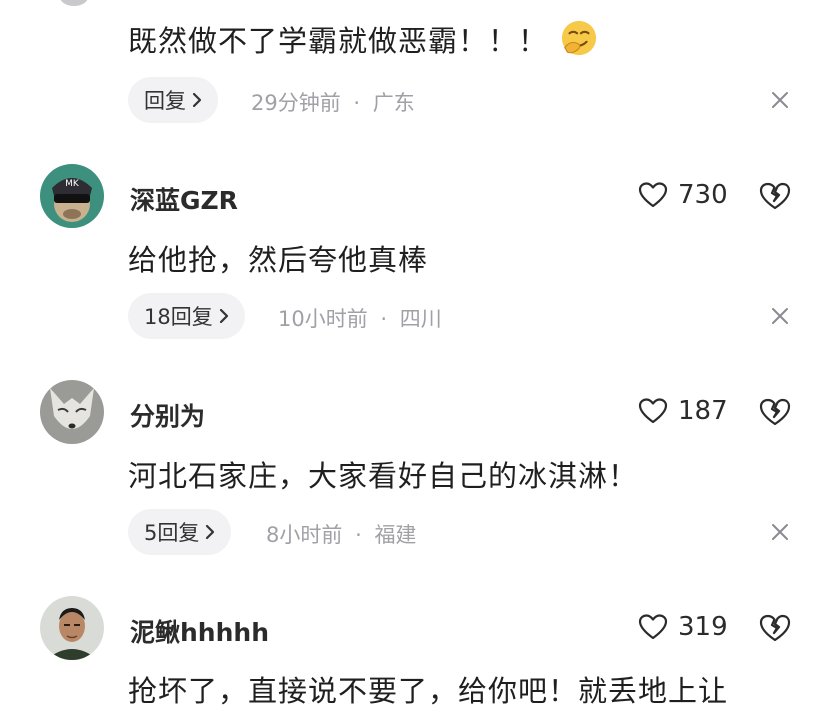  What do you see at coordinates (296, 103) in the screenshot?
I see `comment-time: 29分钟前` at bounding box center [296, 103].